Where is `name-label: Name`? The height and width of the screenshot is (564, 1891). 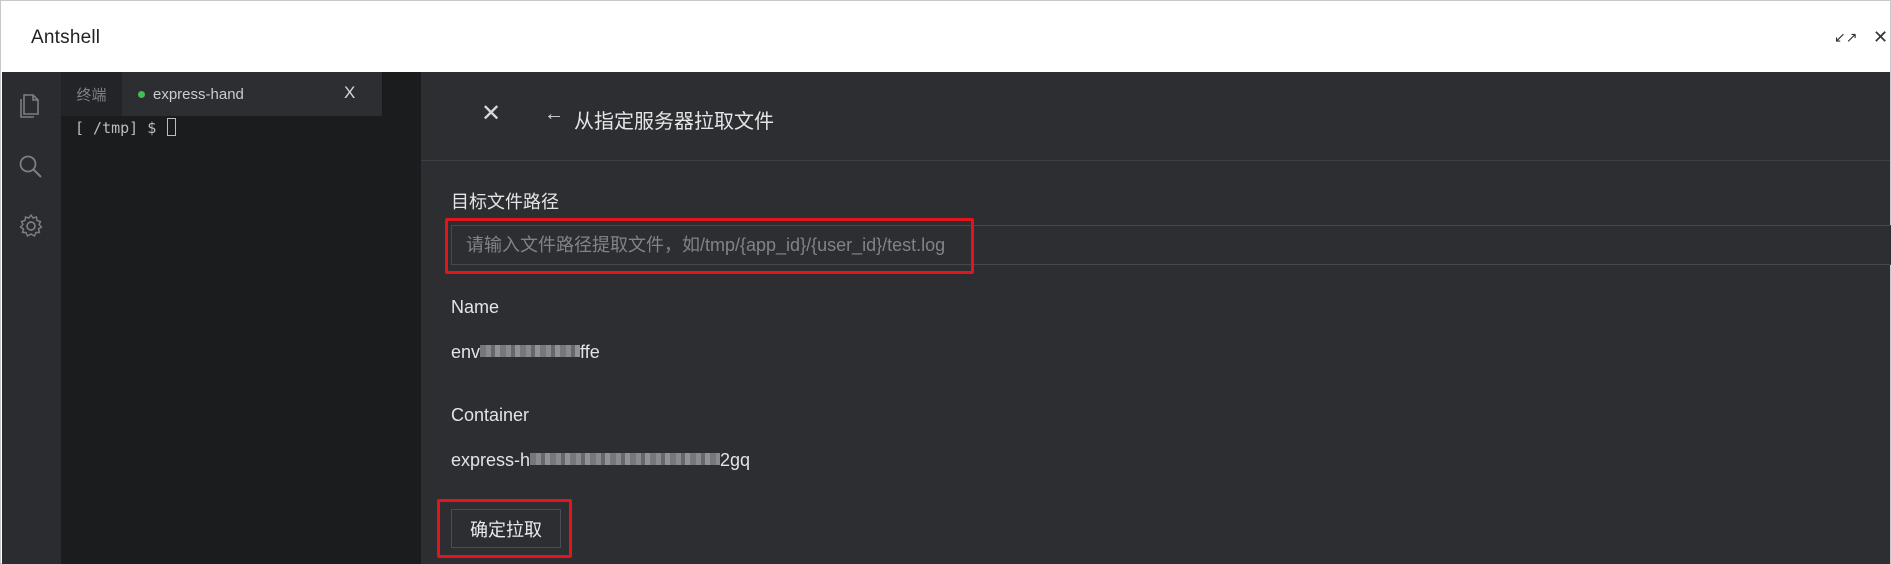 name-label: Name is located at coordinates (475, 307).